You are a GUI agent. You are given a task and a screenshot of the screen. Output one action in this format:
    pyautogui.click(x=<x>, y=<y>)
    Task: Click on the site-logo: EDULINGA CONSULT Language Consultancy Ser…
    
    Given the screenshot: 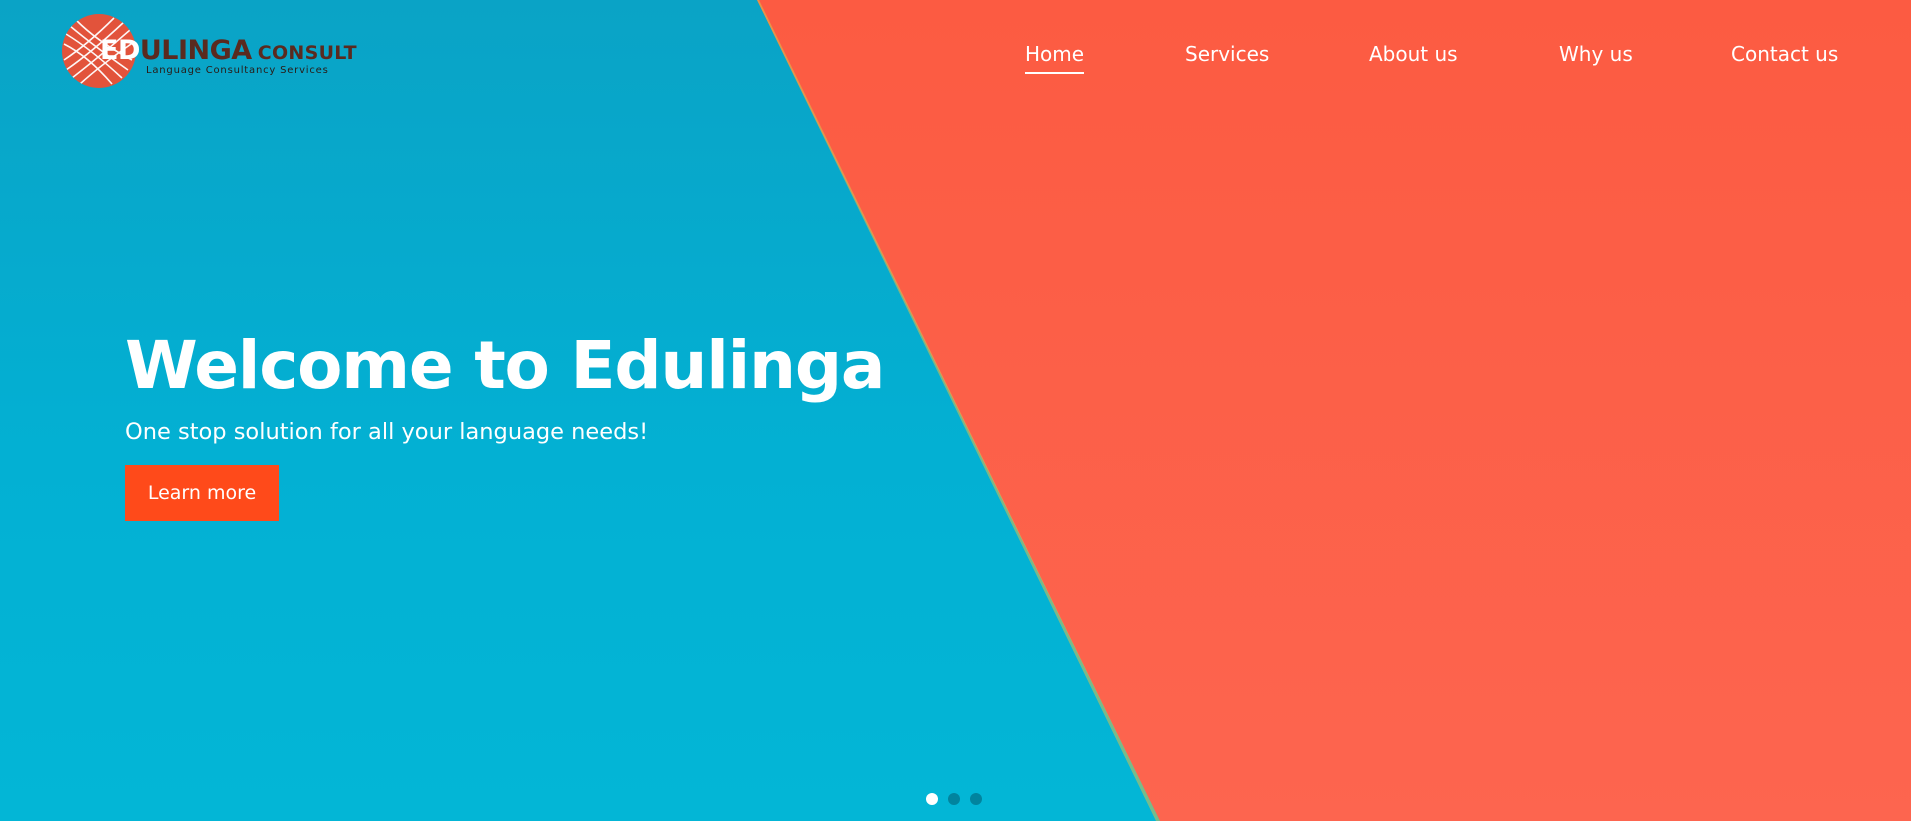 What is the action you would take?
    pyautogui.click(x=209, y=52)
    